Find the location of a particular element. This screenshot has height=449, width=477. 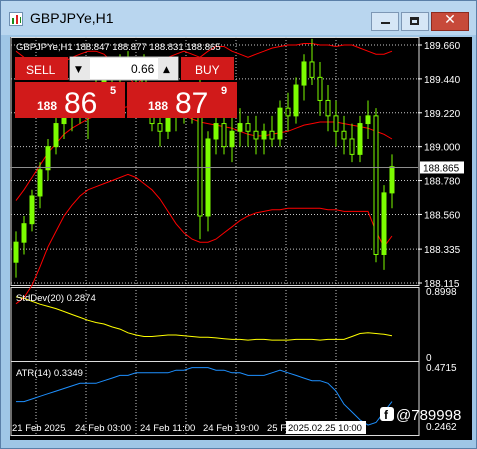

volume-increase-icon: ▲ is located at coordinates (166, 70).